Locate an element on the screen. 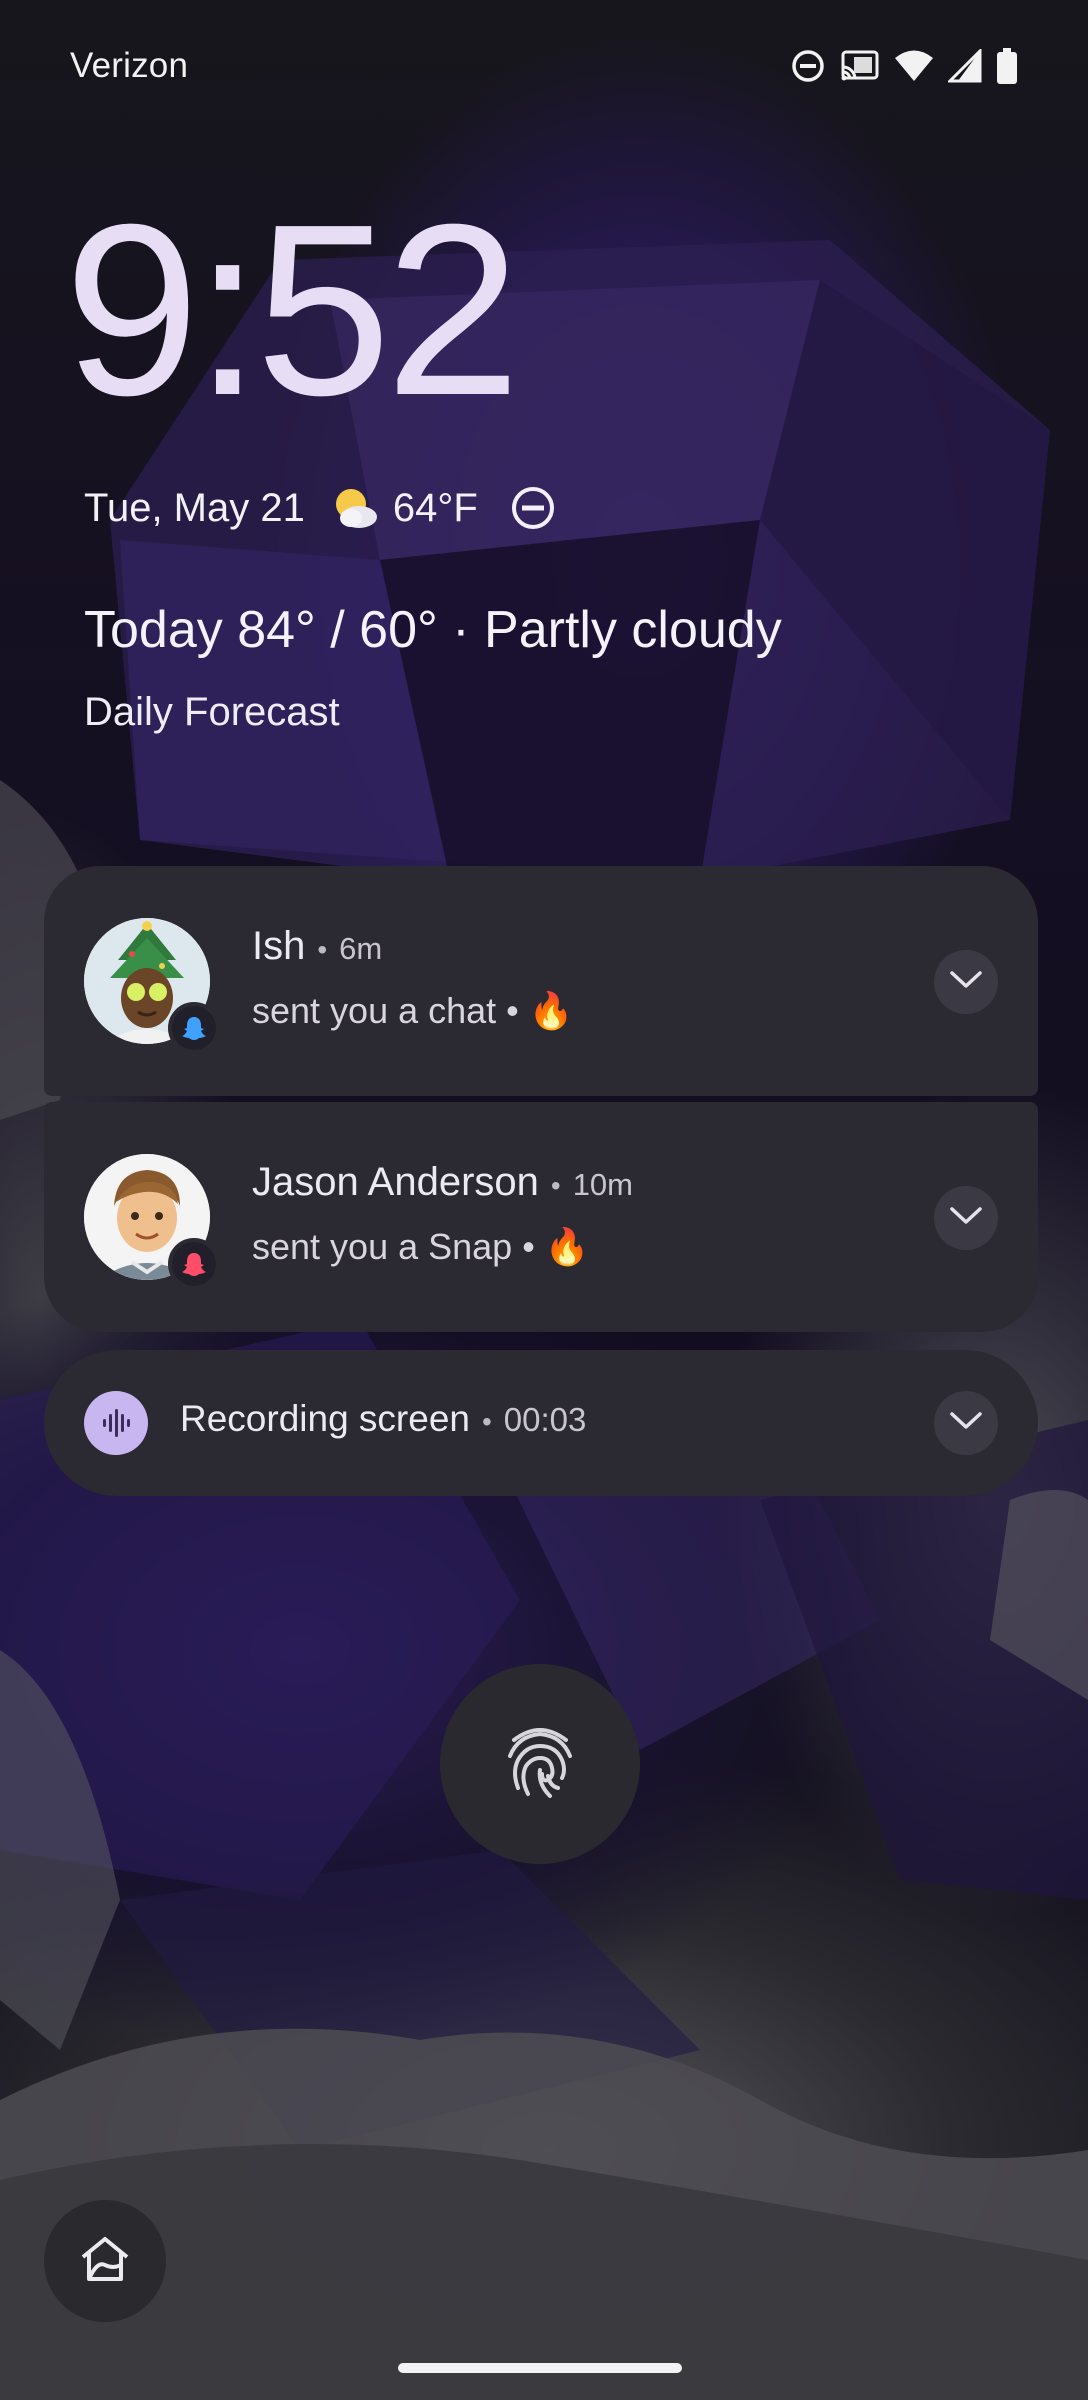  lockscreen-clock: 9:52 is located at coordinates (292, 309).